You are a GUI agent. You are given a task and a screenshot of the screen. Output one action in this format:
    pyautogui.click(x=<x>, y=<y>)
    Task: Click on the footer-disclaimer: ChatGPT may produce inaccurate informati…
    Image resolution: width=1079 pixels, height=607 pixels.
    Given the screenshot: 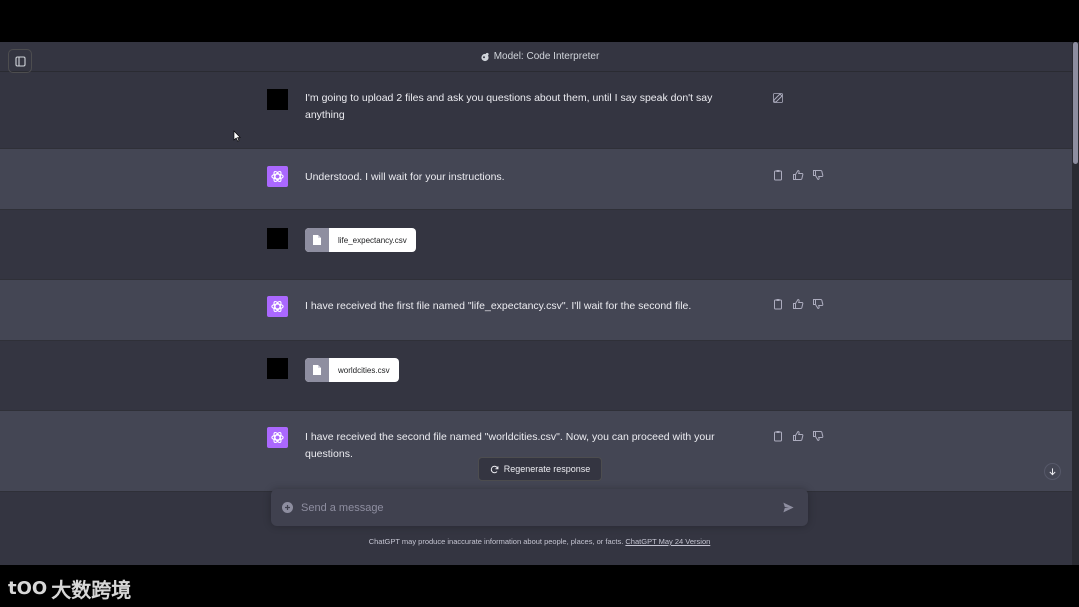 What is the action you would take?
    pyautogui.click(x=539, y=541)
    